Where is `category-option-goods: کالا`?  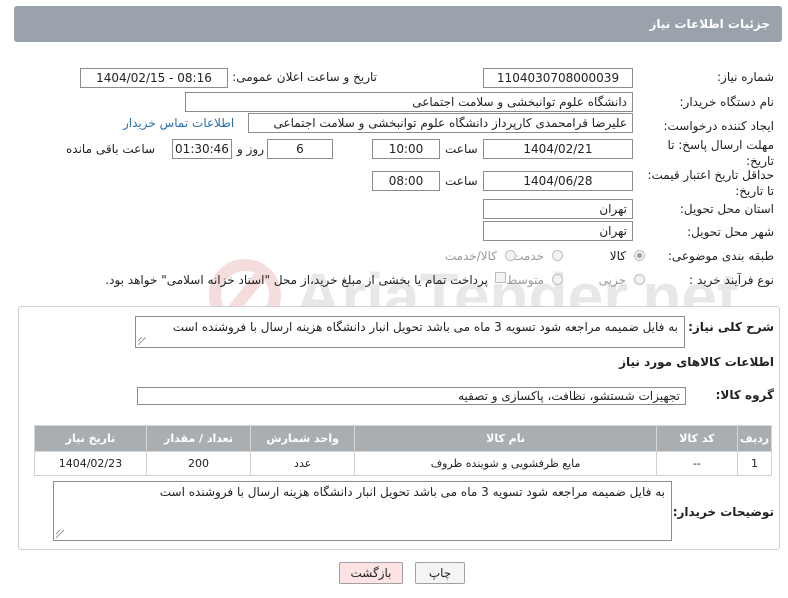 category-option-goods: کالا is located at coordinates (617, 256).